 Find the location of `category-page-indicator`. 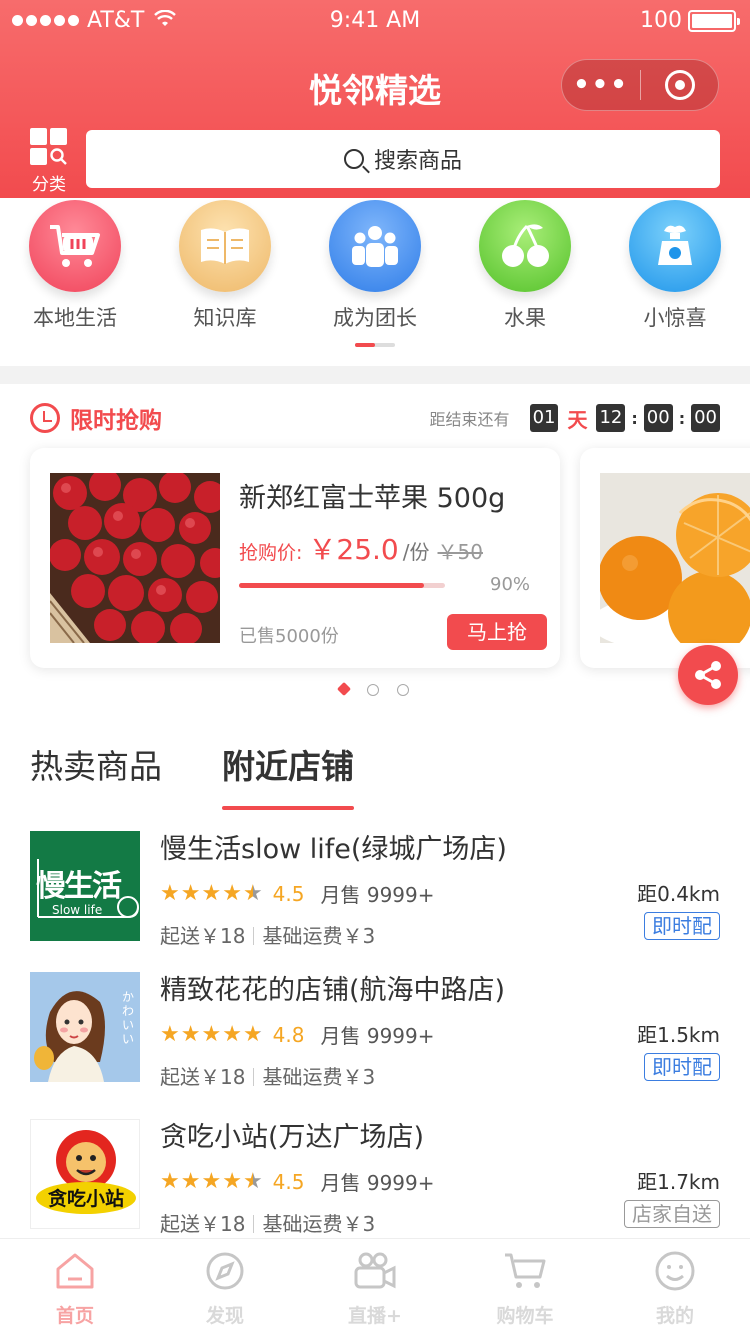

category-page-indicator is located at coordinates (375, 345).